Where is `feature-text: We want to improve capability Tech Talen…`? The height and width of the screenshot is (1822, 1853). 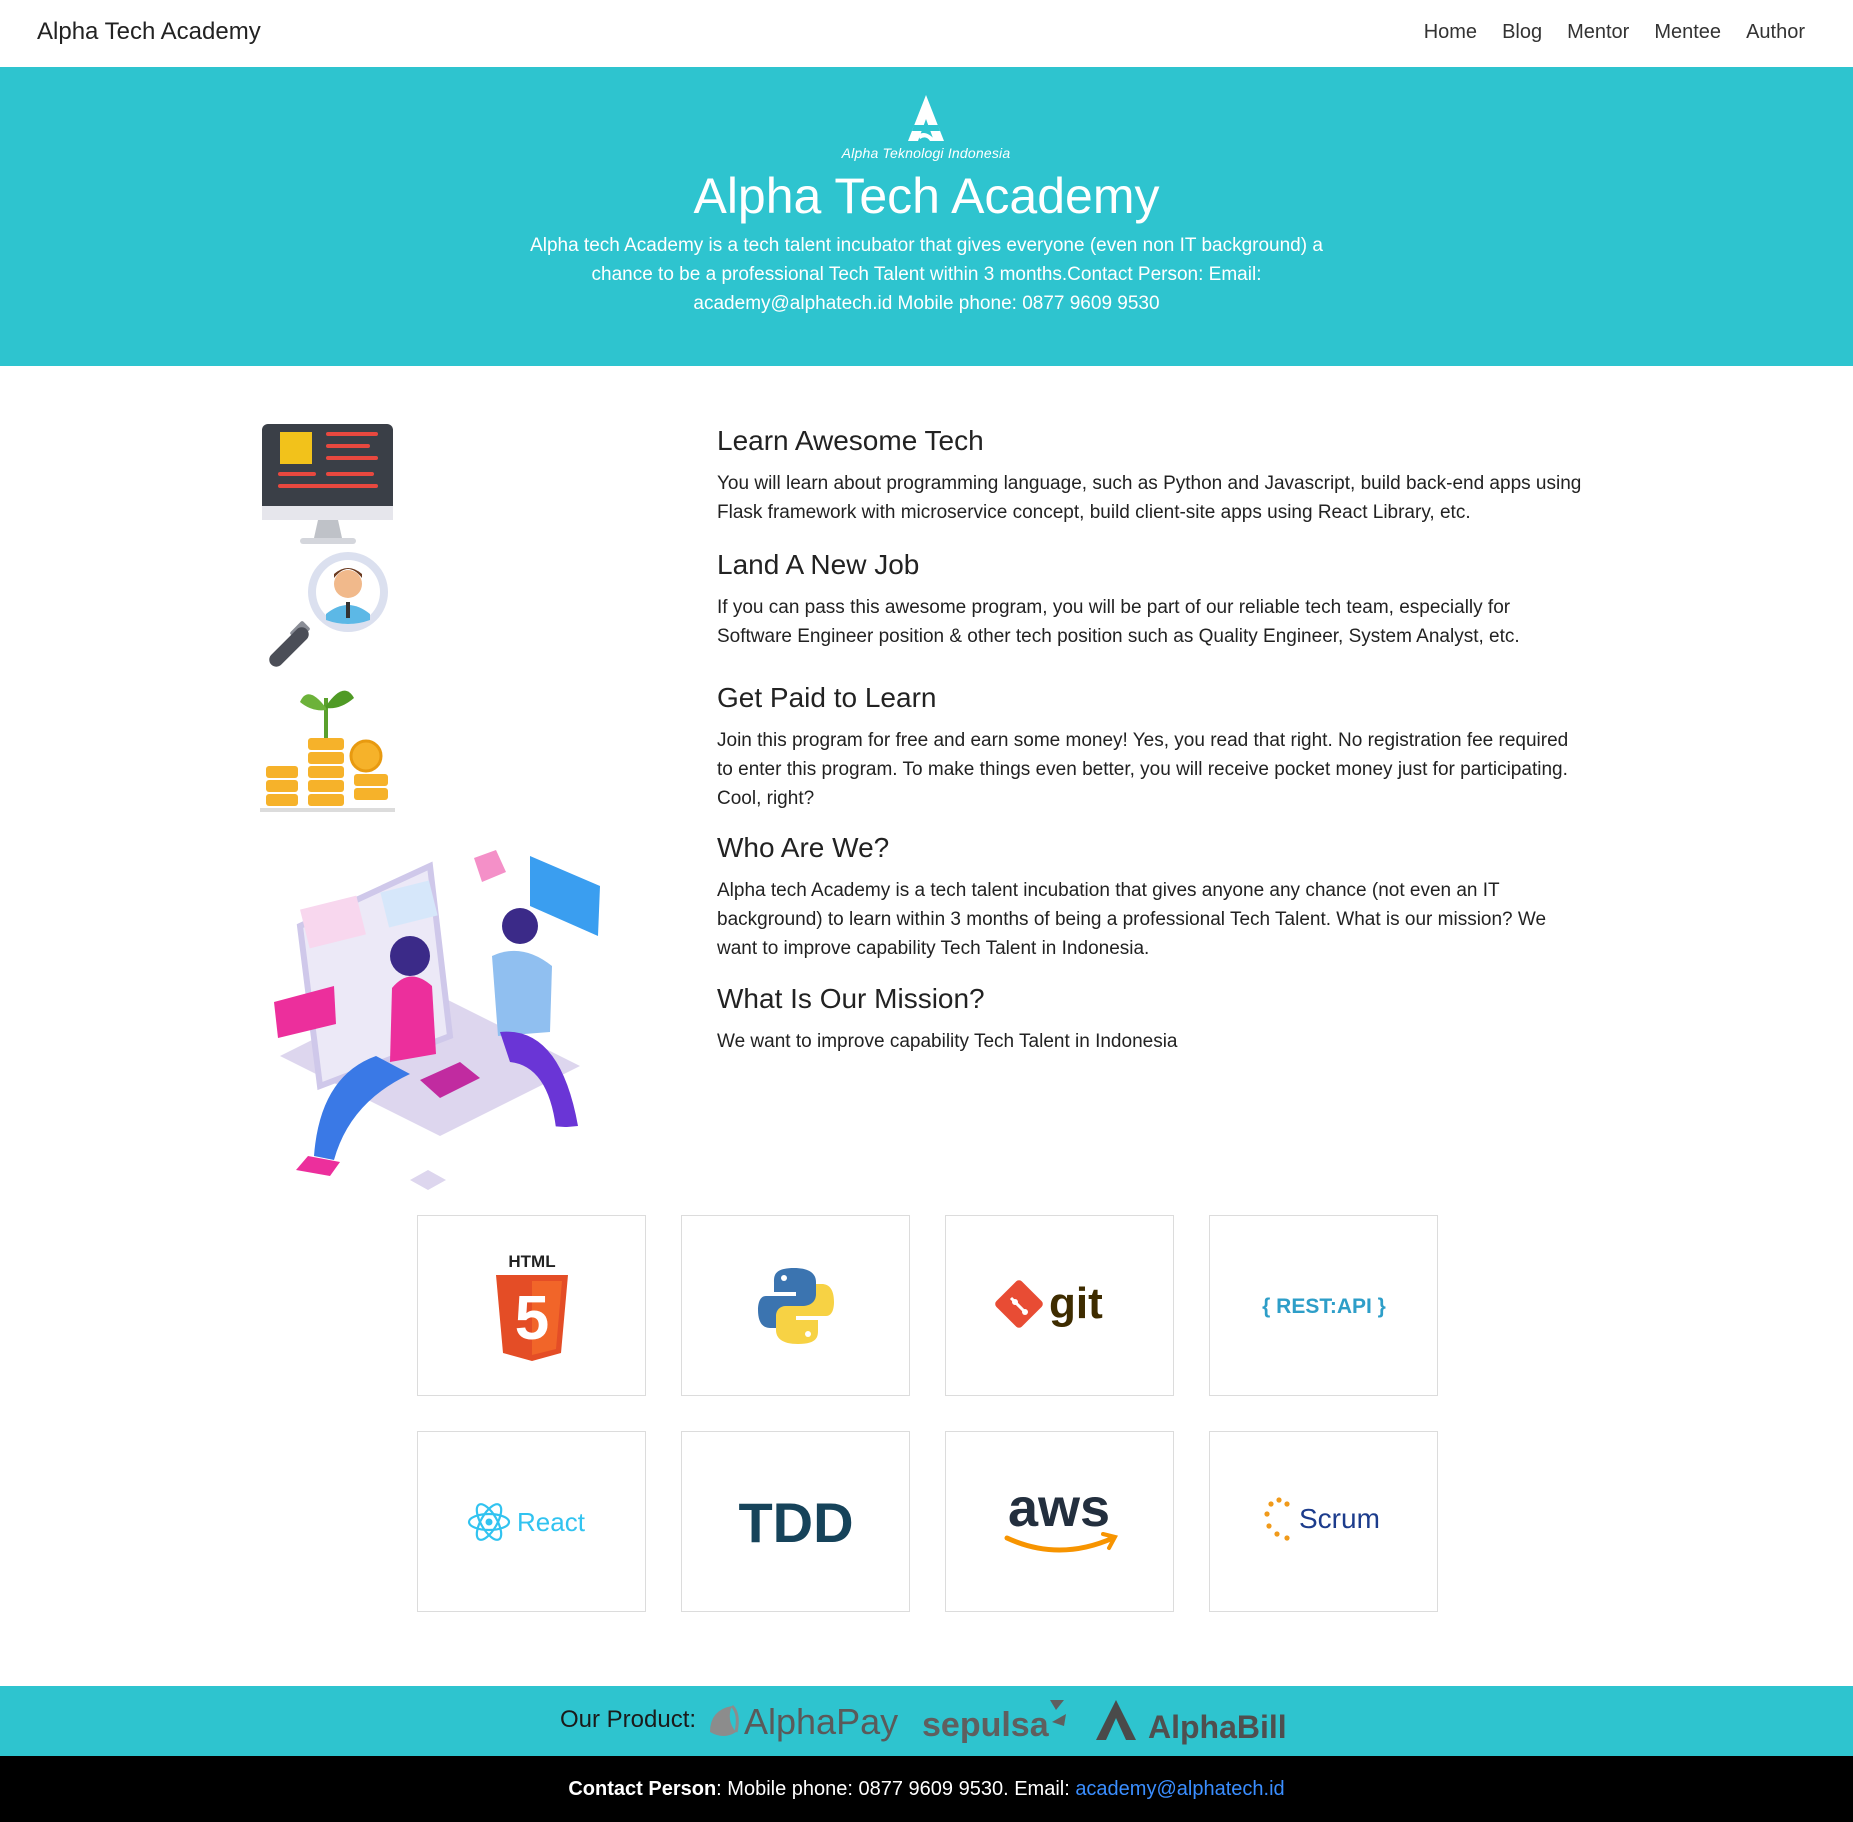
feature-text: We want to improve capability Tech Talen… is located at coordinates (947, 1041).